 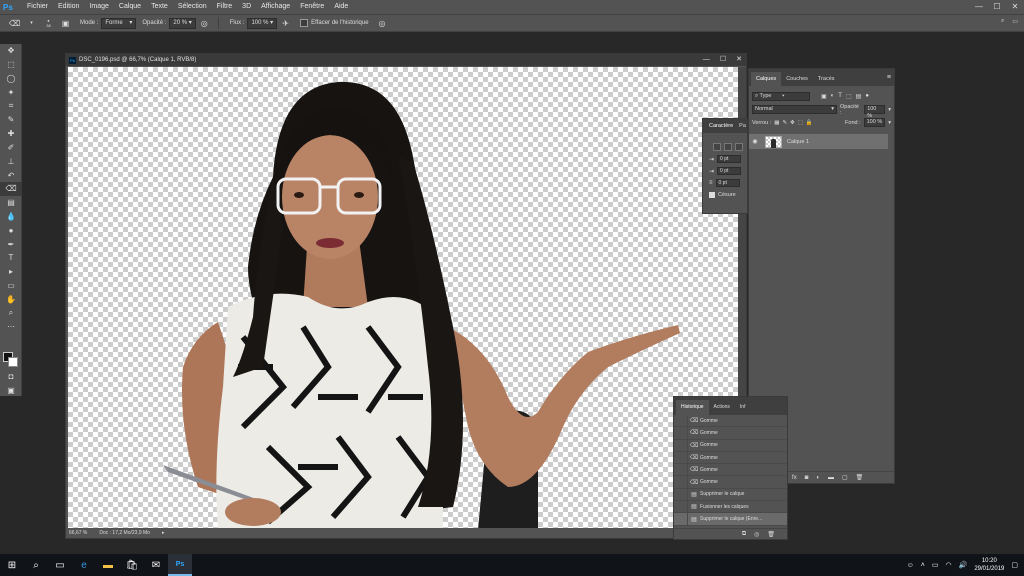 What do you see at coordinates (949, 565) in the screenshot?
I see `wifi-icon: ◠` at bounding box center [949, 565].